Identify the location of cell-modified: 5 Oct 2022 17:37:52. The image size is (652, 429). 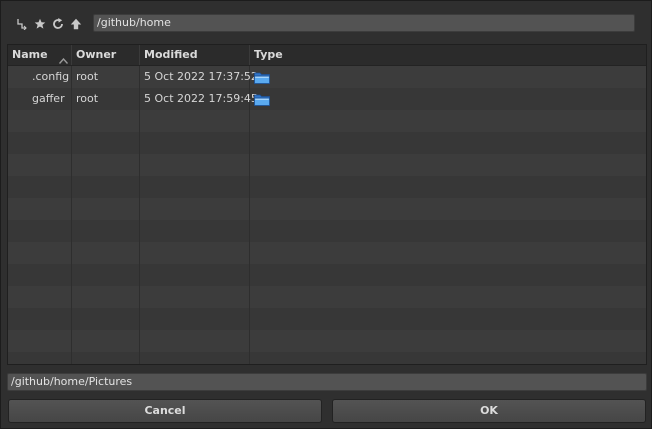
(199, 77).